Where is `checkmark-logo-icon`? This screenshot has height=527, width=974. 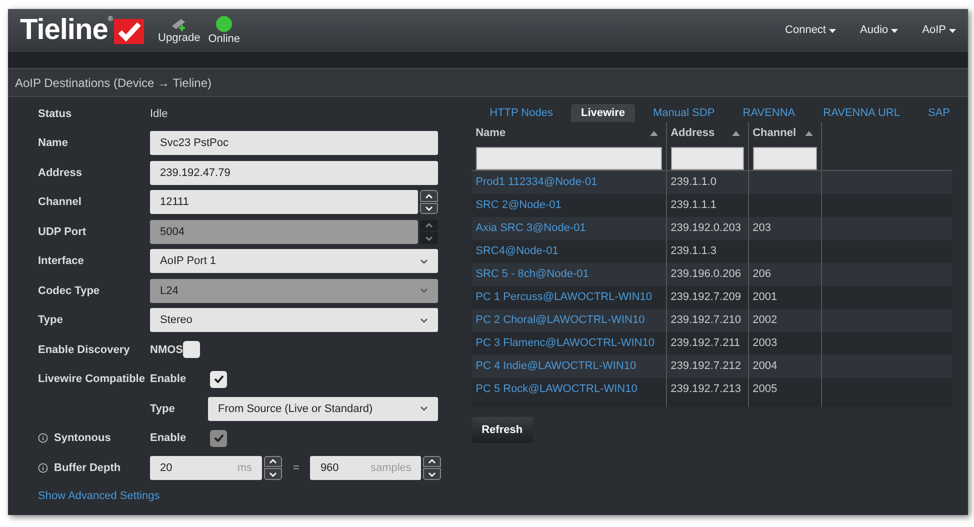
checkmark-logo-icon is located at coordinates (129, 31).